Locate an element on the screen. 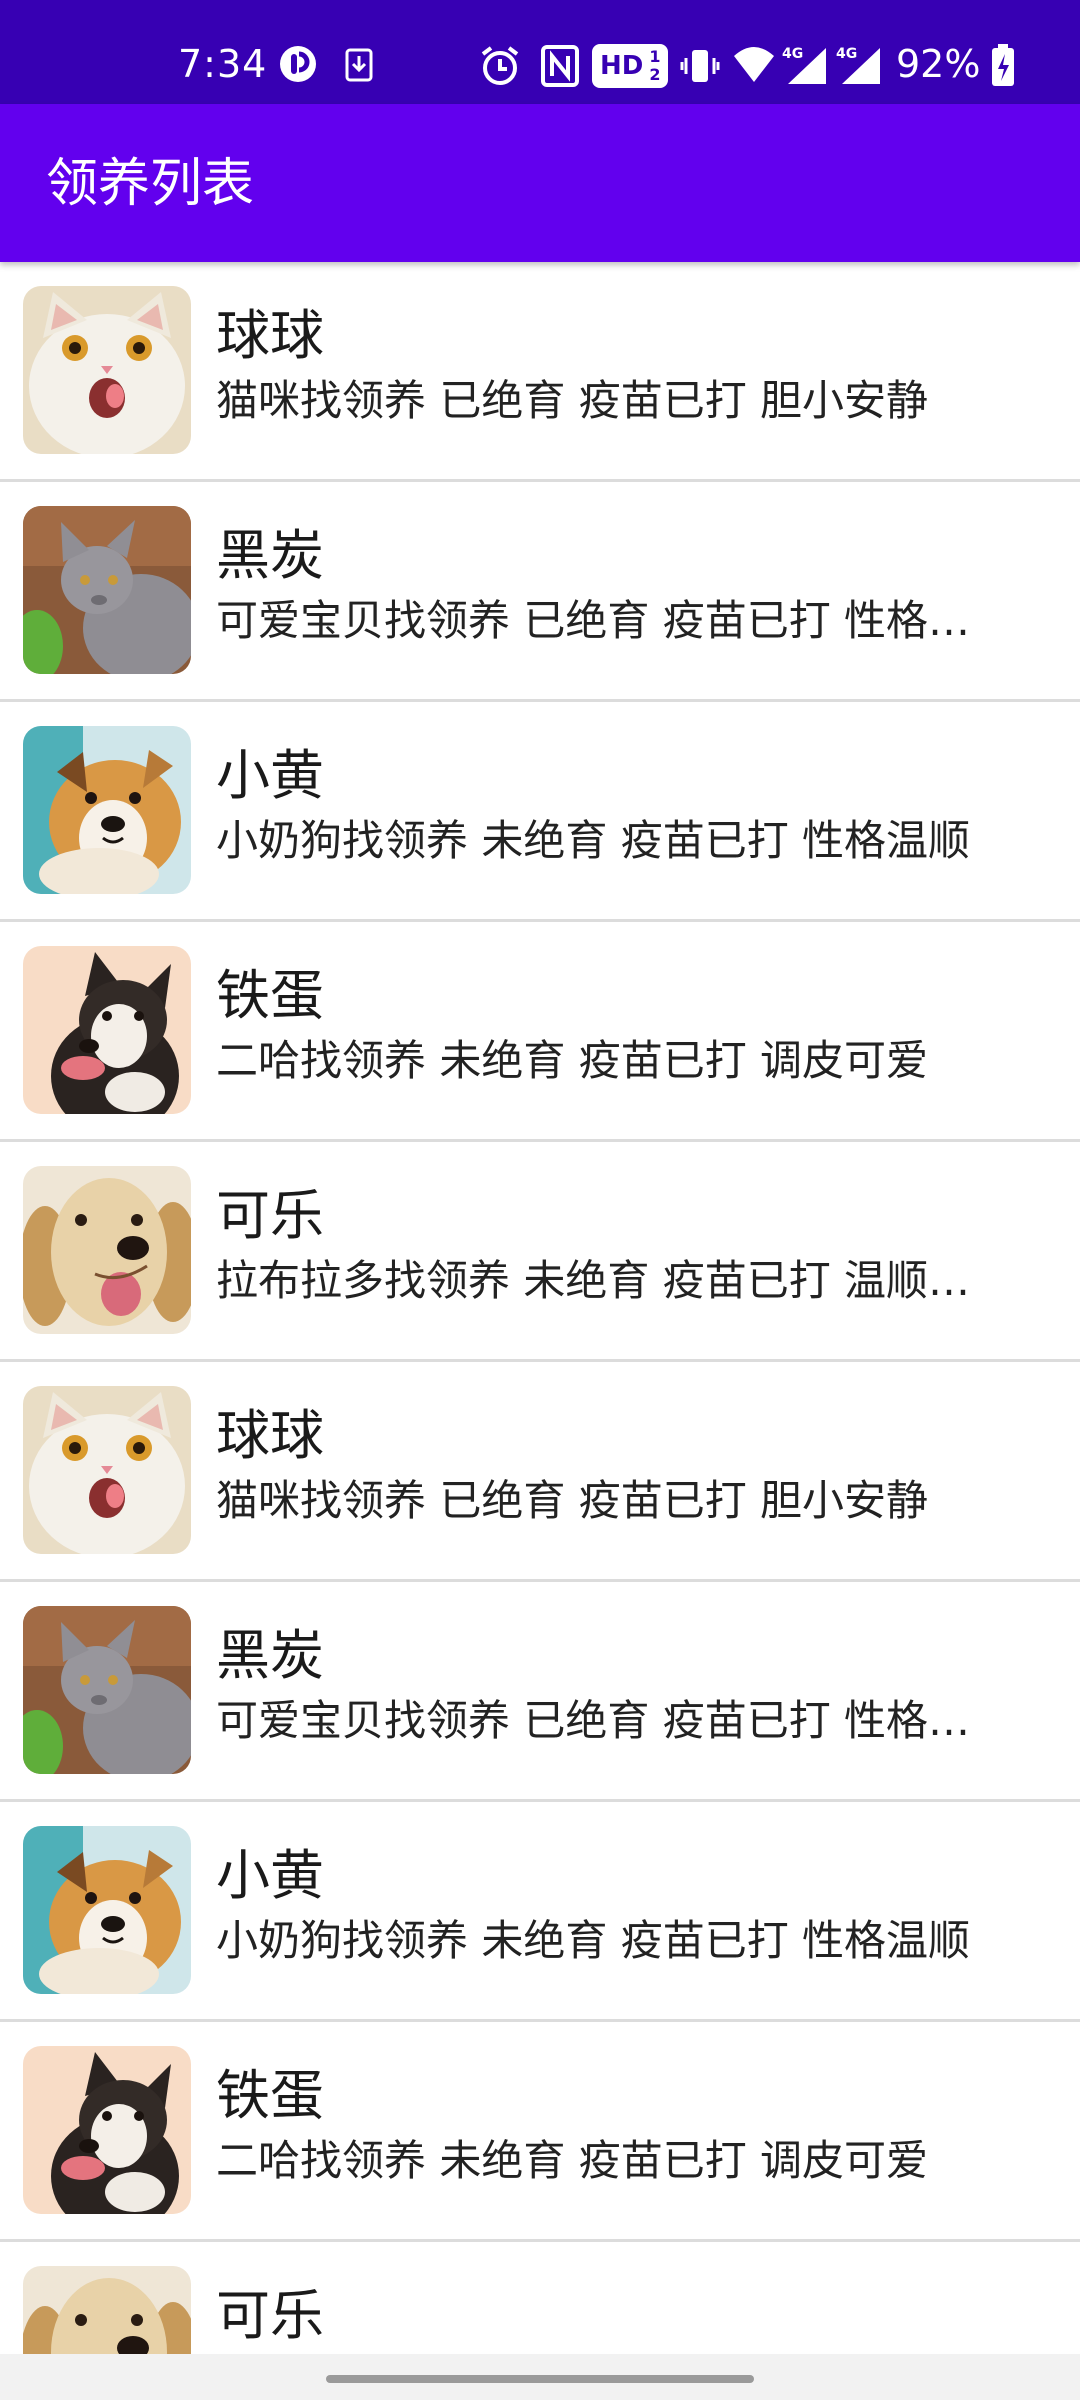 This screenshot has height=2400, width=1080. hd-label: HD is located at coordinates (622, 66).